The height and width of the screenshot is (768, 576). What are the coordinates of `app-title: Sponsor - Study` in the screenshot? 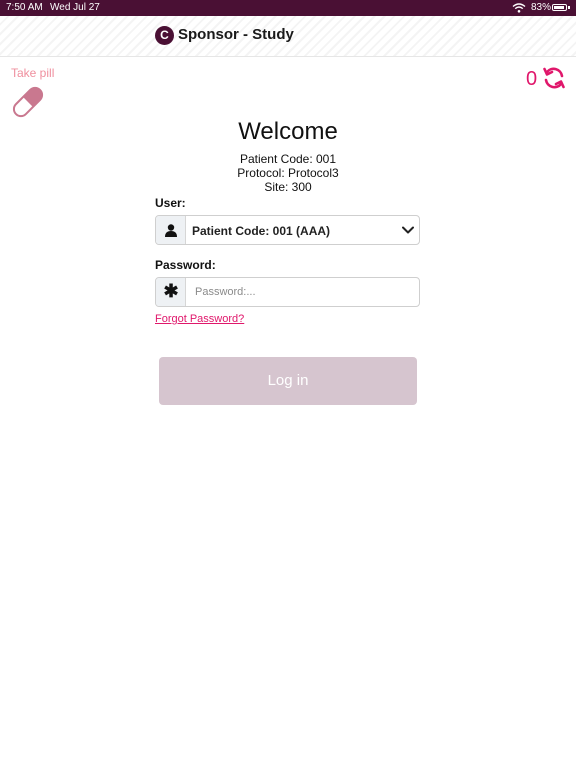 It's located at (236, 34).